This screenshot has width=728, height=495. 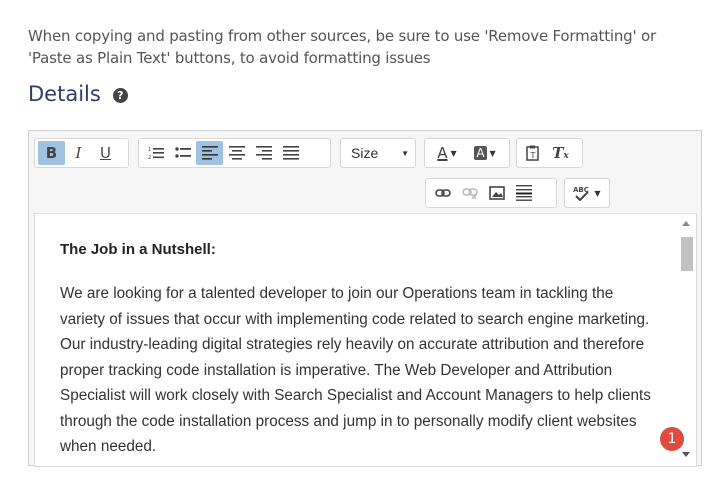 What do you see at coordinates (51, 153) in the screenshot?
I see `bold-button: B` at bounding box center [51, 153].